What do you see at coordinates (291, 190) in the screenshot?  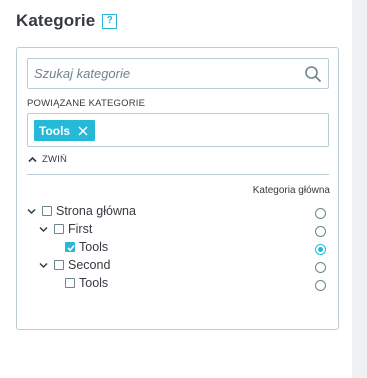 I see `main-category-header: Kategoria główna` at bounding box center [291, 190].